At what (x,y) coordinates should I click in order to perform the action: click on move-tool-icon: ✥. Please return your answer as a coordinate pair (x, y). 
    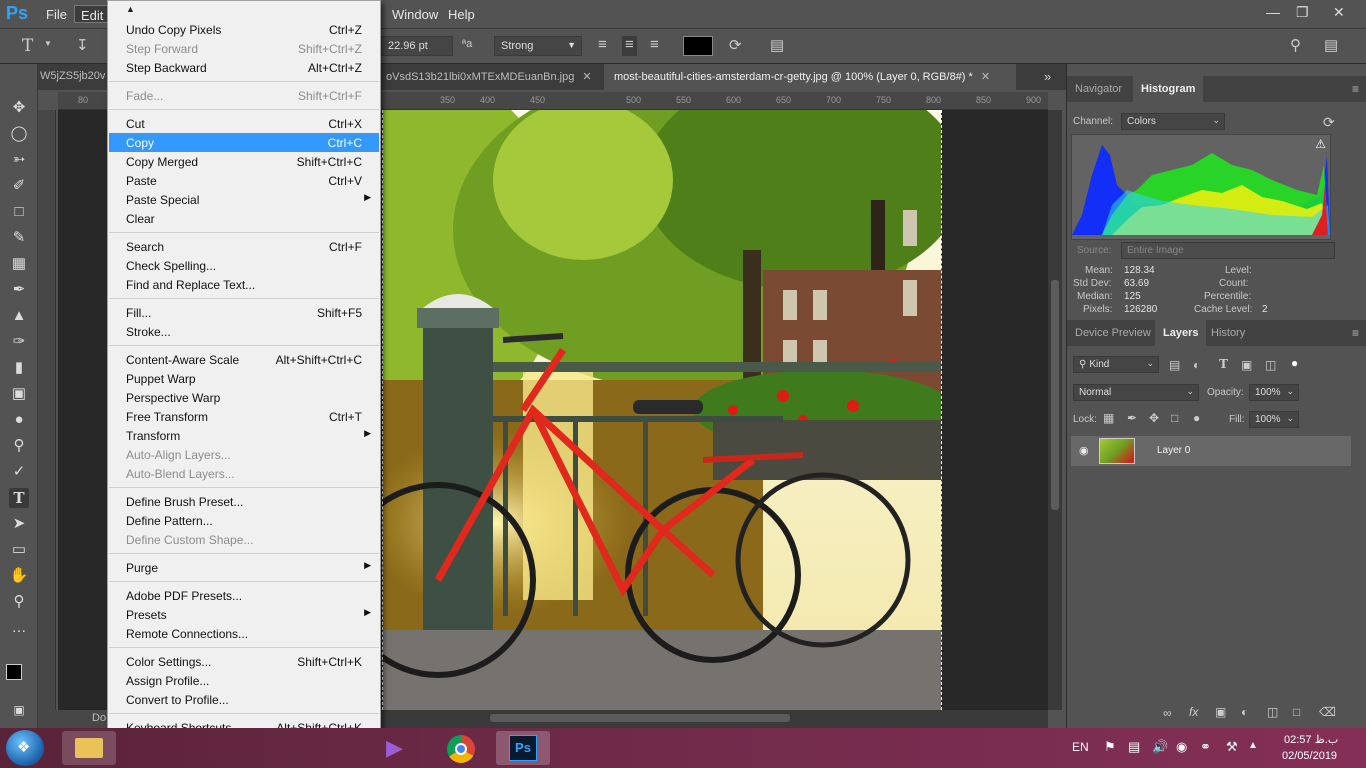
    Looking at the image, I should click on (19, 108).